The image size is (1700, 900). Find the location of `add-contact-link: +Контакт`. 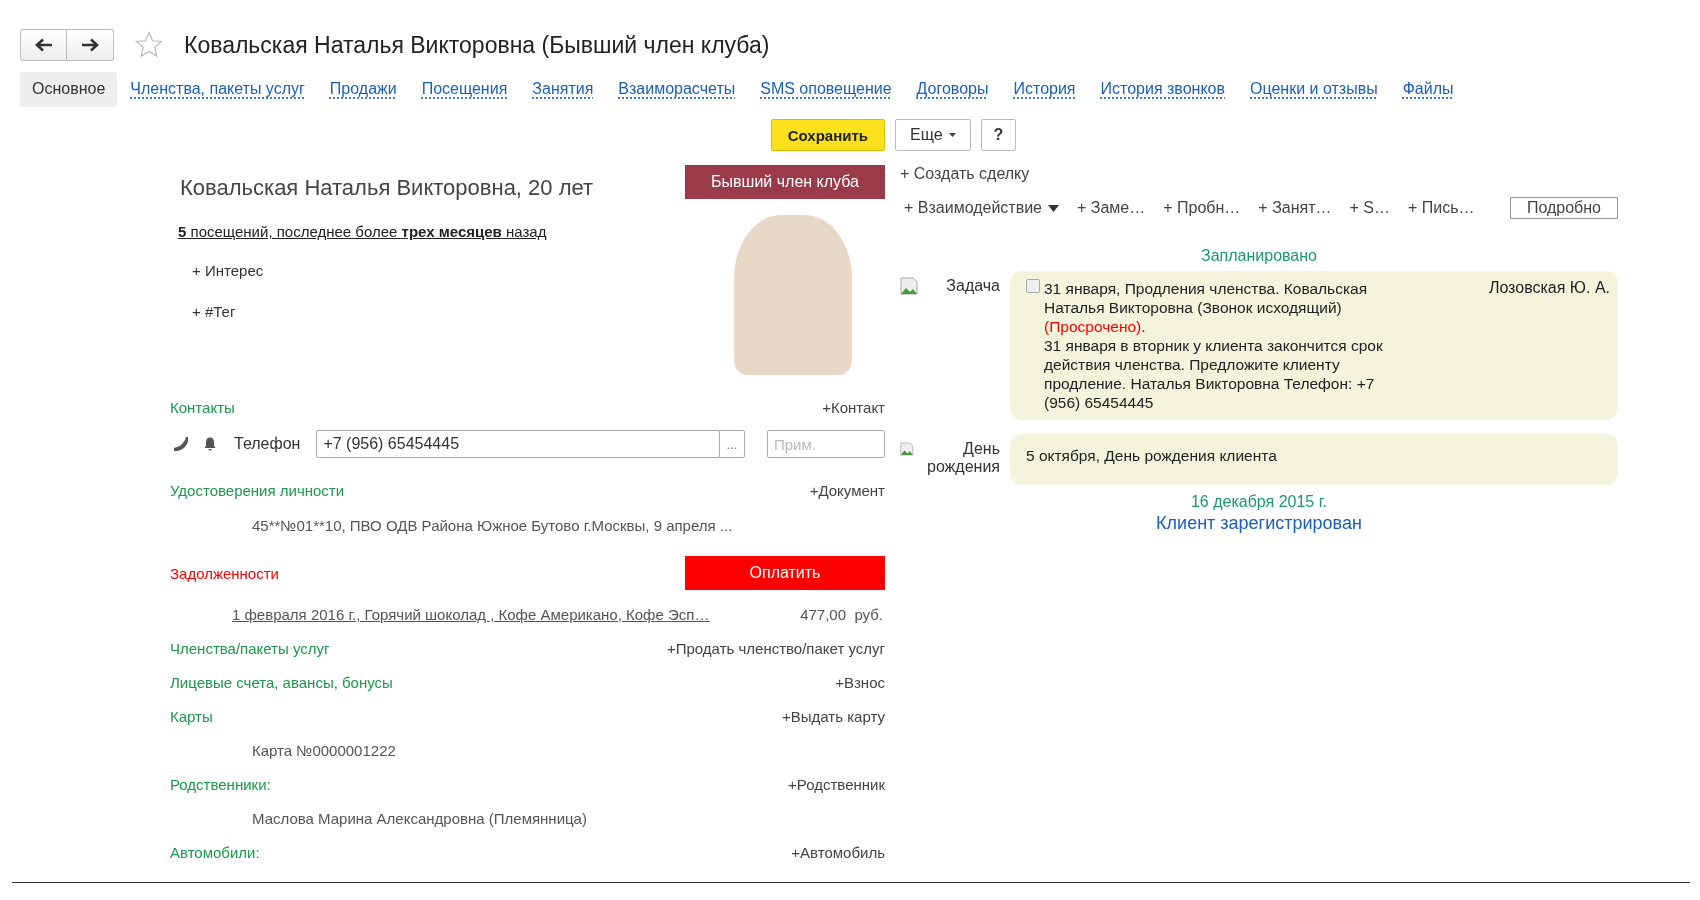

add-contact-link: +Контакт is located at coordinates (853, 407).